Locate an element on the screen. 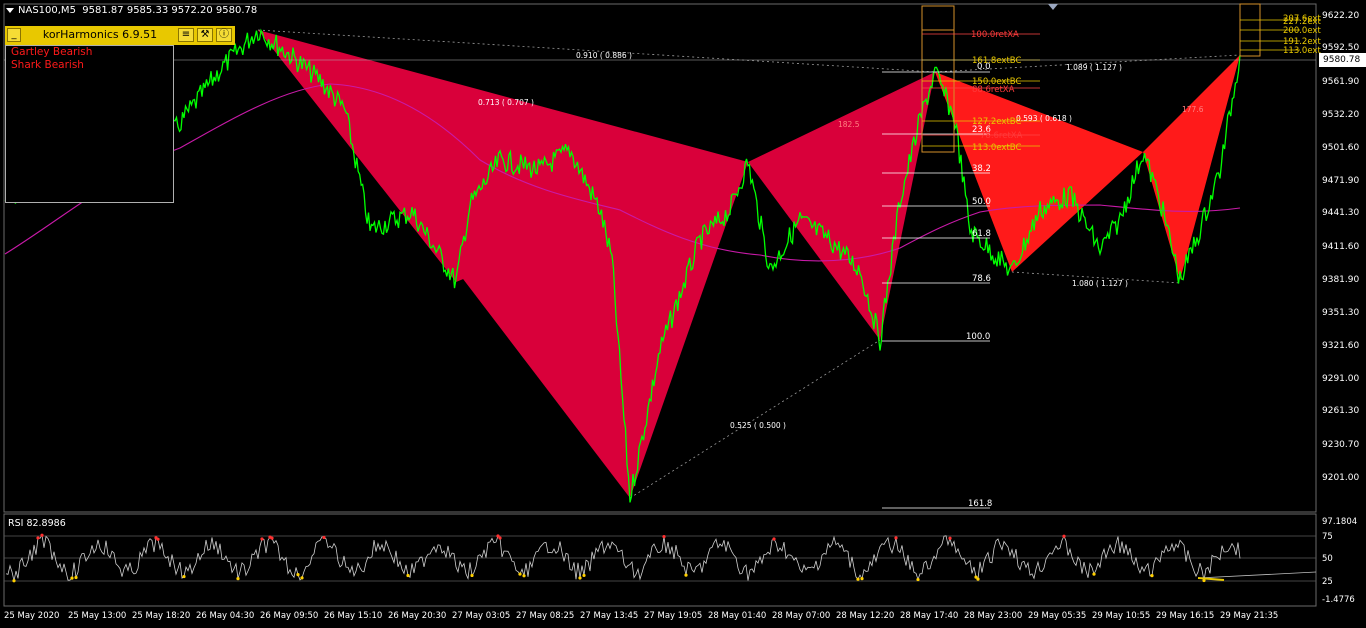 Image resolution: width=1366 pixels, height=628 pixels. rsi-axis: 97.1804 75 50 25 -1.4776 is located at coordinates (1339, 561).